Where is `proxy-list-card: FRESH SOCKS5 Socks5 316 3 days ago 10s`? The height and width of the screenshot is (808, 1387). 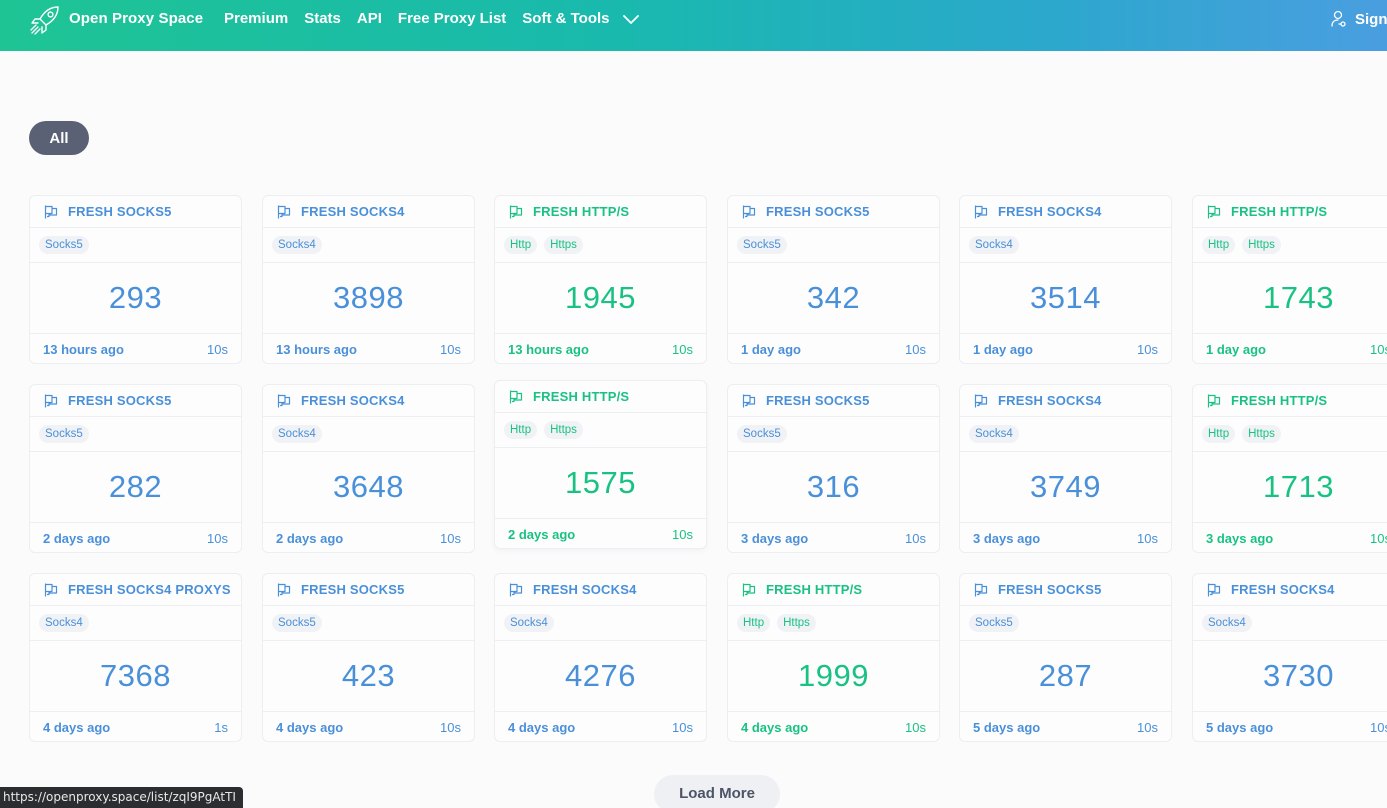 proxy-list-card: FRESH SOCKS5 Socks5 316 3 days ago 10s is located at coordinates (833, 468).